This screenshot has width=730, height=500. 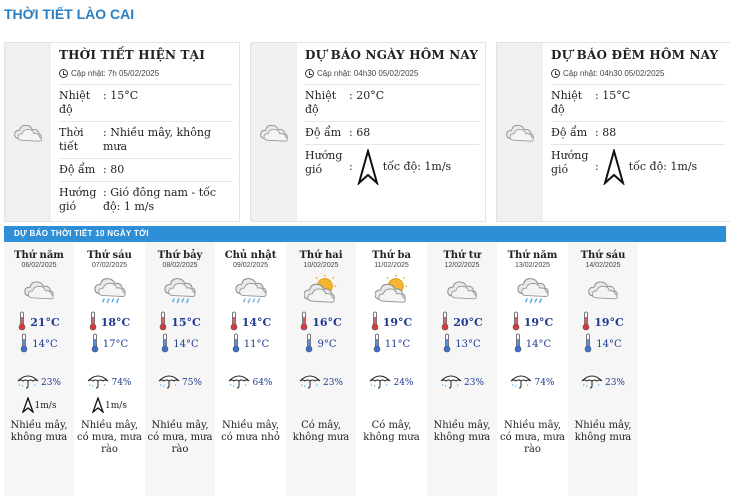 What do you see at coordinates (109, 255) in the screenshot?
I see `day-name: Thứ sáu` at bounding box center [109, 255].